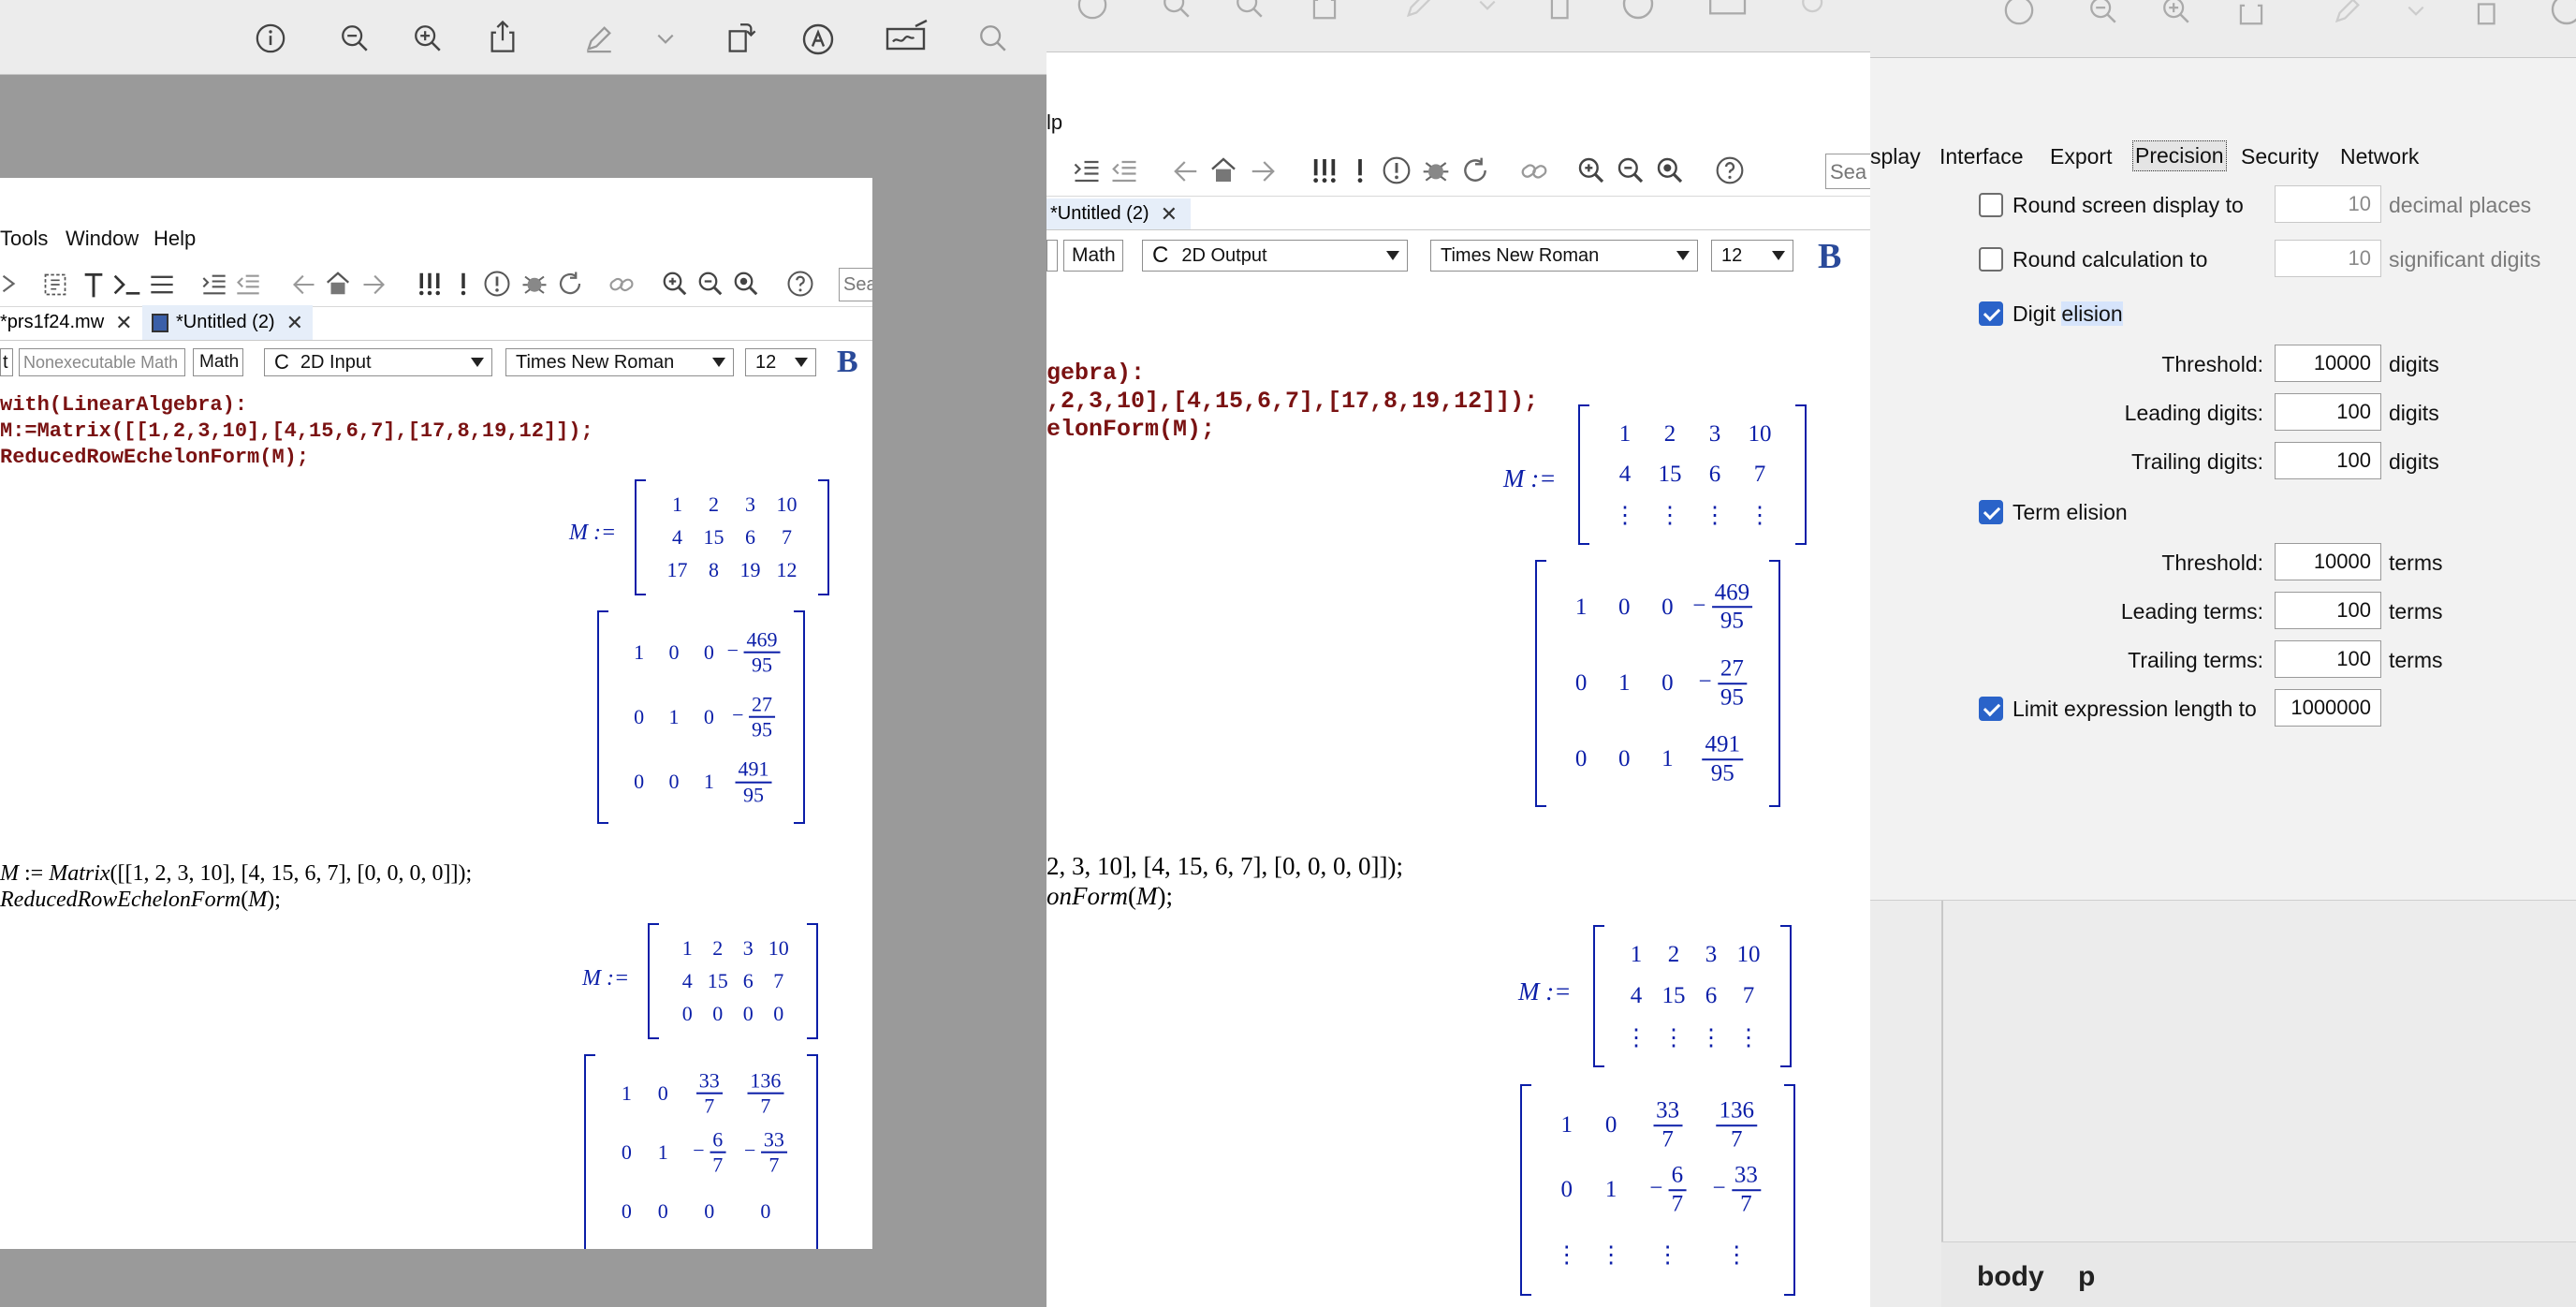  Describe the element at coordinates (463, 284) in the screenshot. I see `execute-icon` at that location.